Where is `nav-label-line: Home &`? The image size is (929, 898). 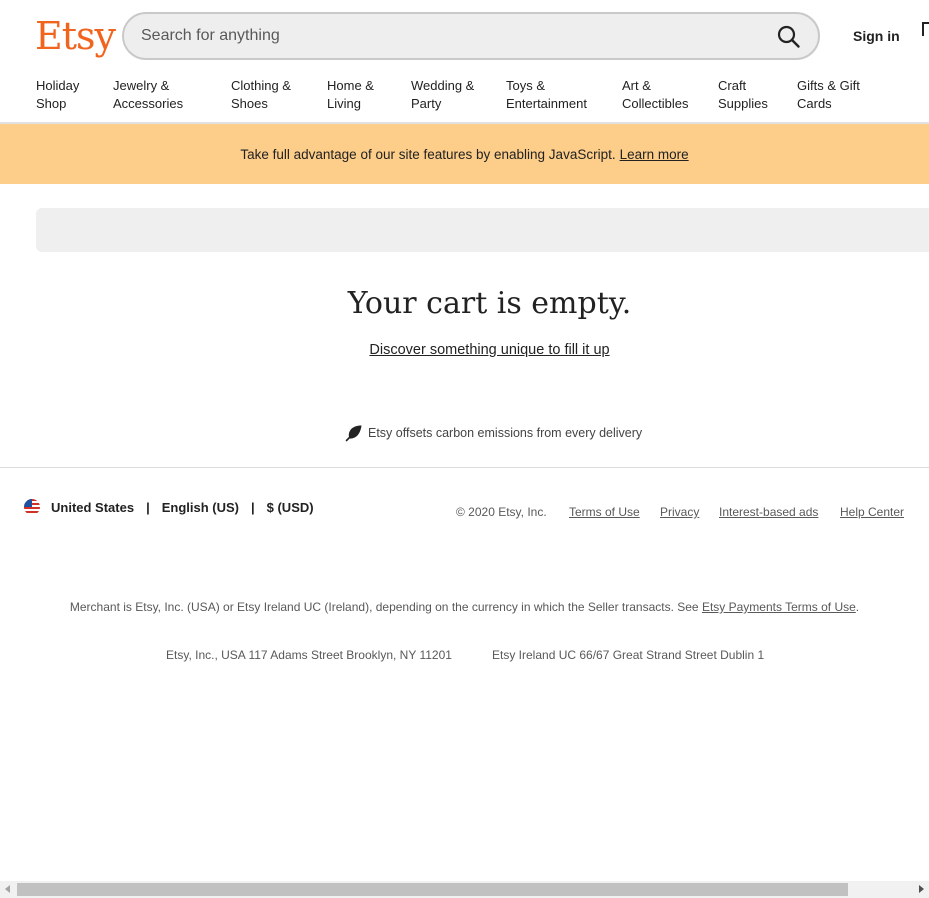 nav-label-line: Home & is located at coordinates (350, 85).